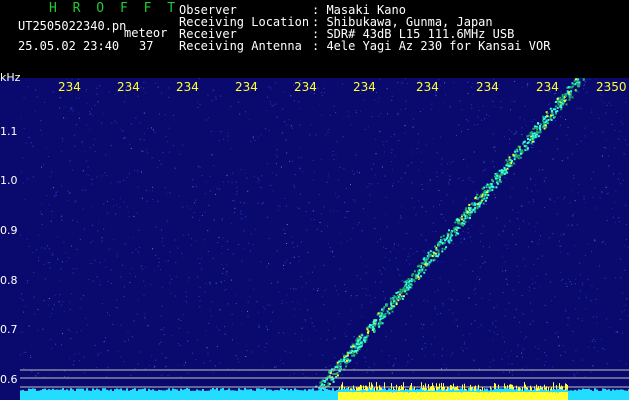 This screenshot has width=629, height=400. I want to click on y-tick-label: 0.8, so click(9, 280).